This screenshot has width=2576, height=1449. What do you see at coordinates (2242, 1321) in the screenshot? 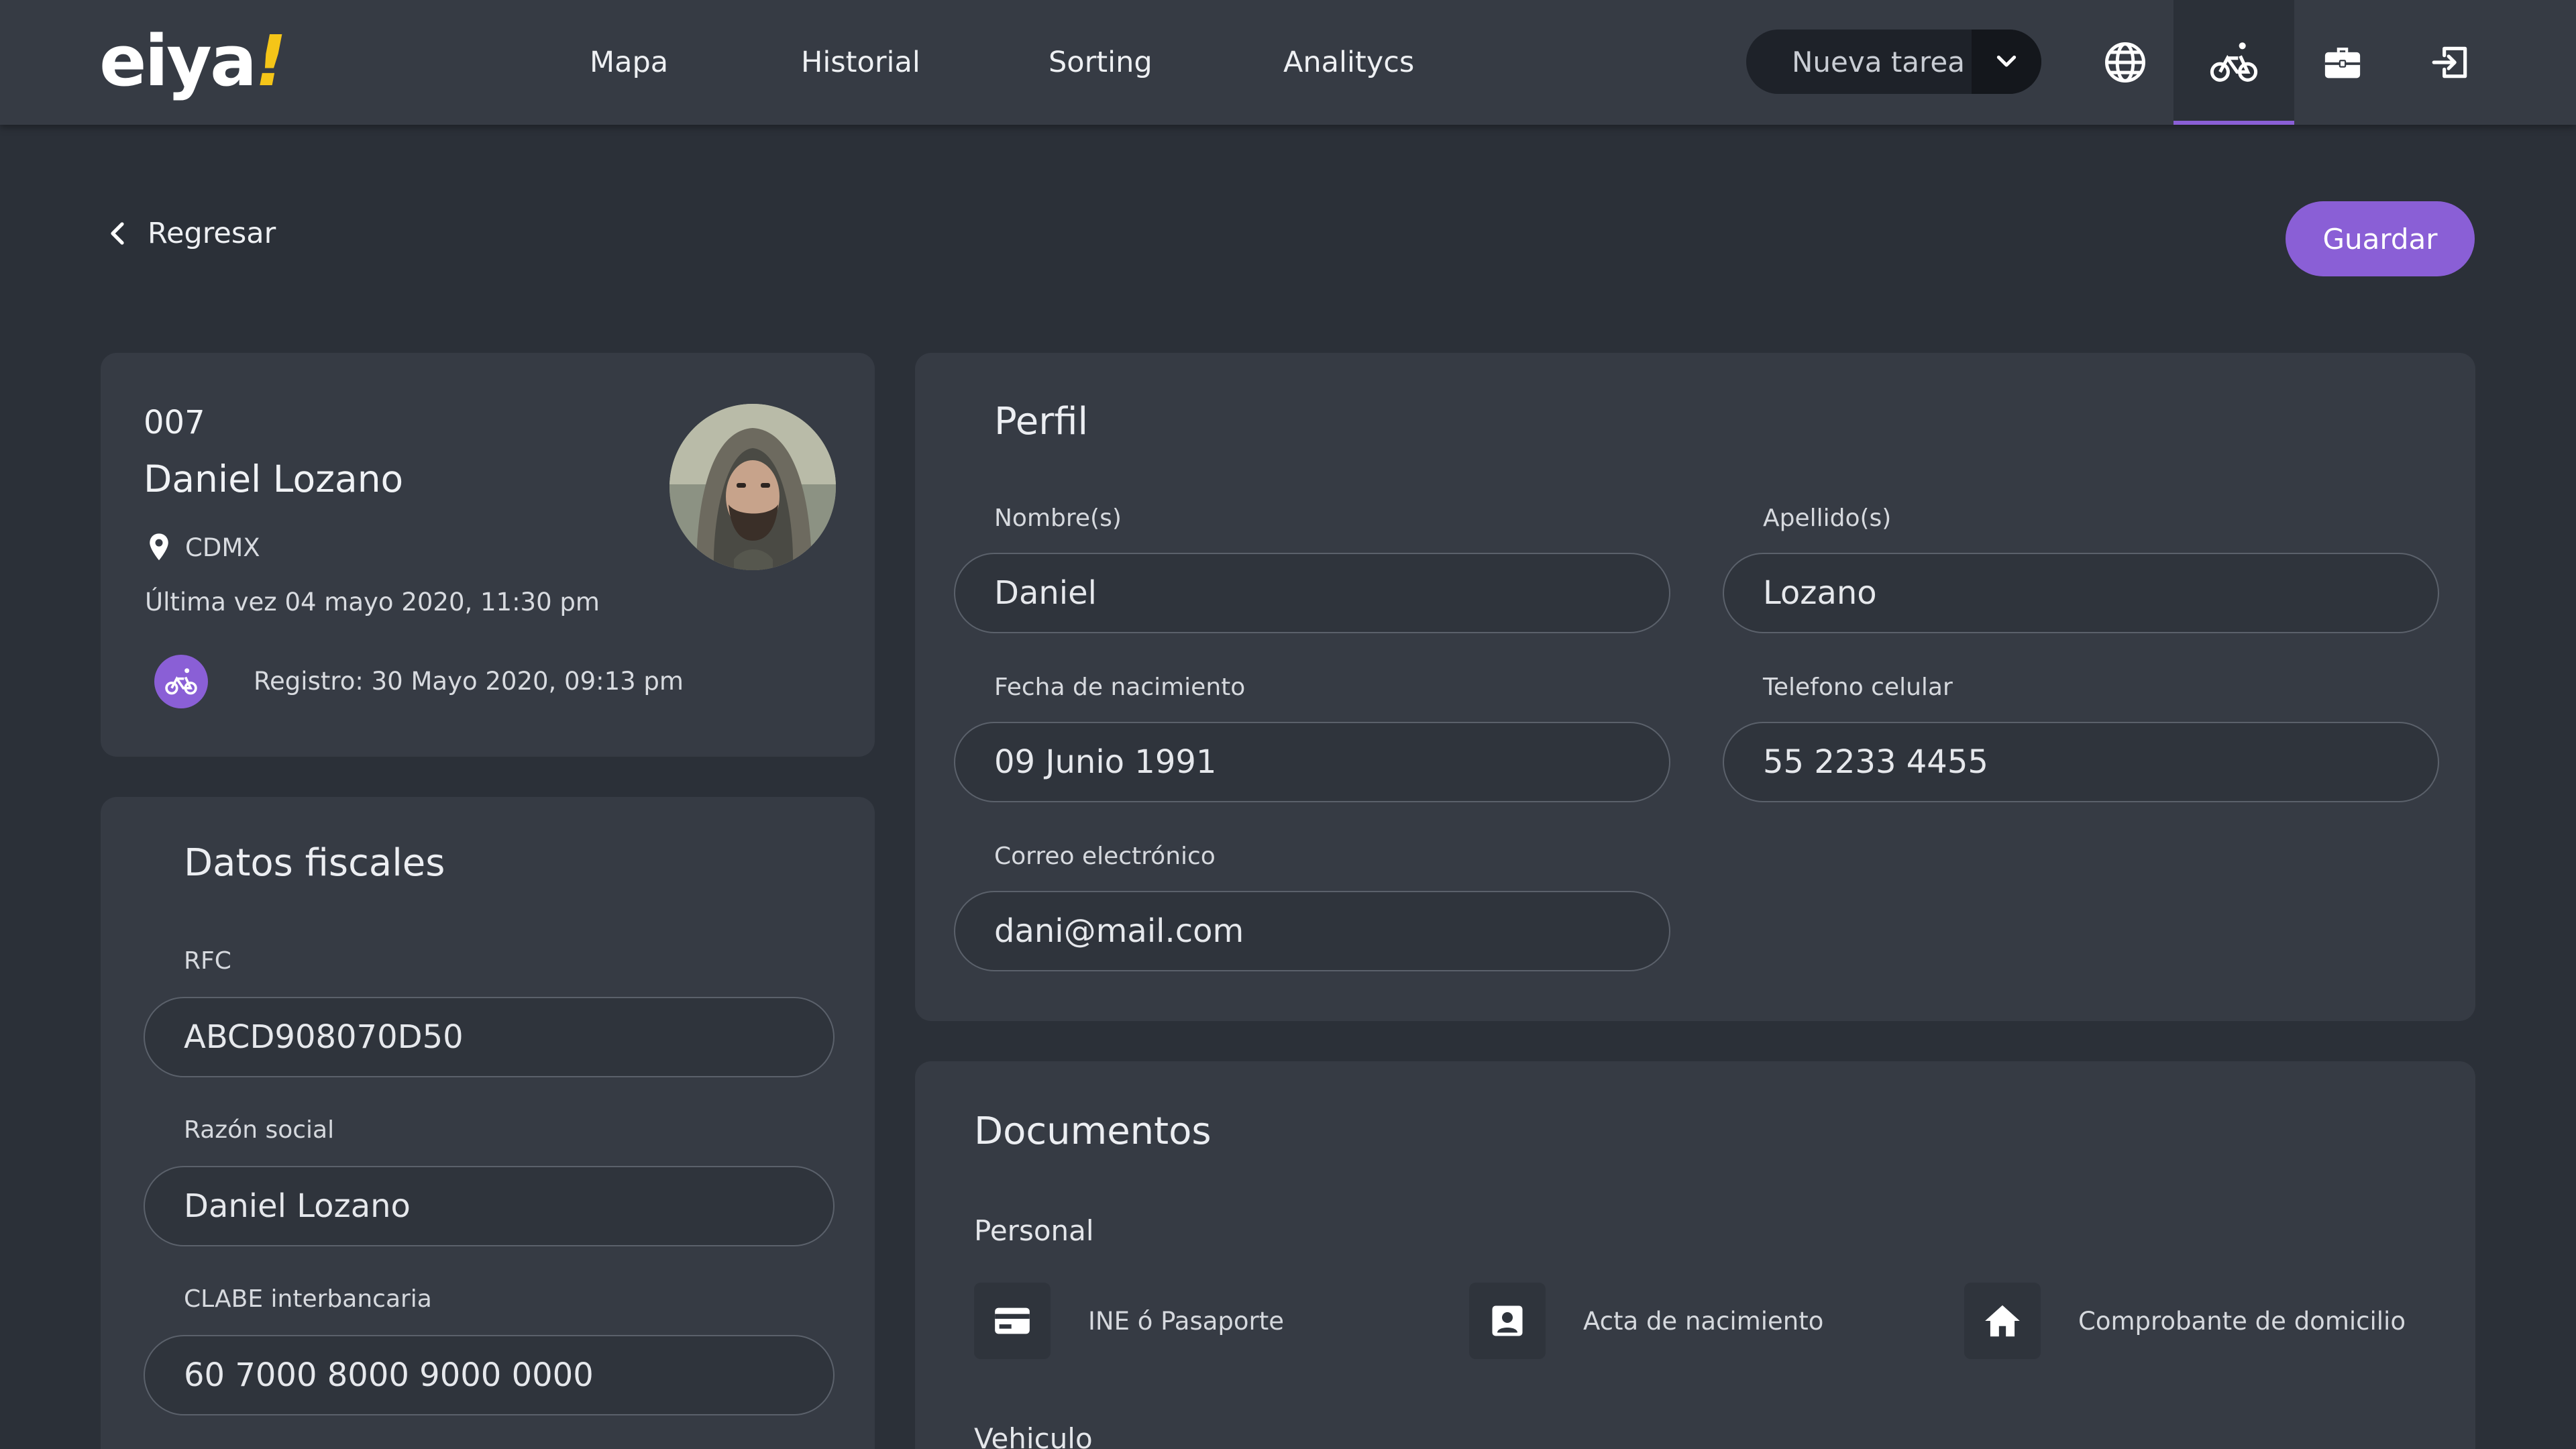
I see `document-label: Comprobante de domicilio` at bounding box center [2242, 1321].